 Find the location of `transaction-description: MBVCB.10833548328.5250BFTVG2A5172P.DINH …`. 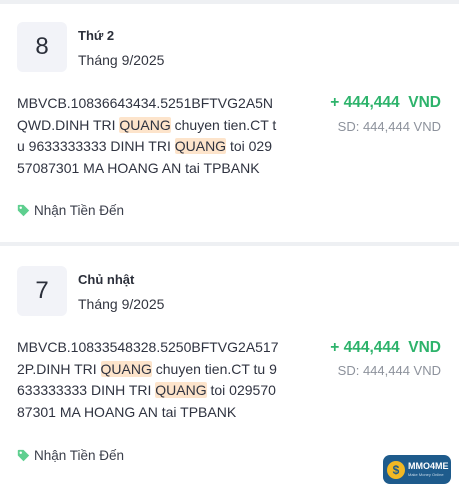

transaction-description: MBVCB.10833548328.5250BFTVG2A5172P.DINH … is located at coordinates (148, 380).